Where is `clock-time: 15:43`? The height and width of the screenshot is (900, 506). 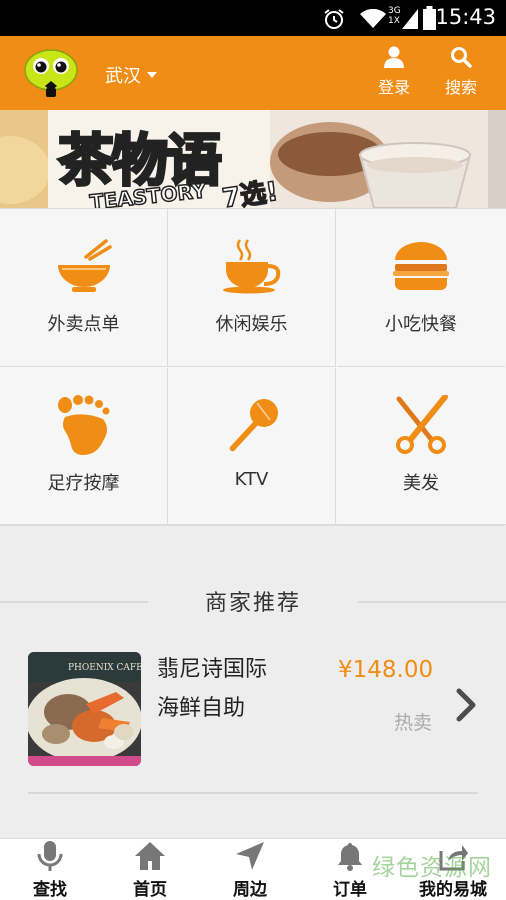 clock-time: 15:43 is located at coordinates (465, 17).